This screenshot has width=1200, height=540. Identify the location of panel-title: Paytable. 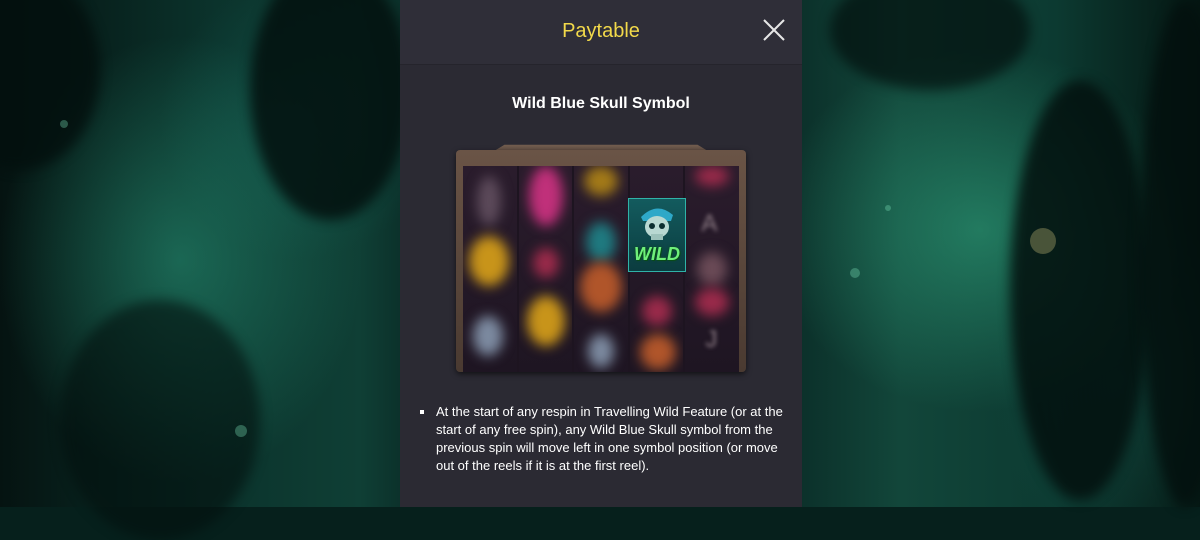
(601, 31).